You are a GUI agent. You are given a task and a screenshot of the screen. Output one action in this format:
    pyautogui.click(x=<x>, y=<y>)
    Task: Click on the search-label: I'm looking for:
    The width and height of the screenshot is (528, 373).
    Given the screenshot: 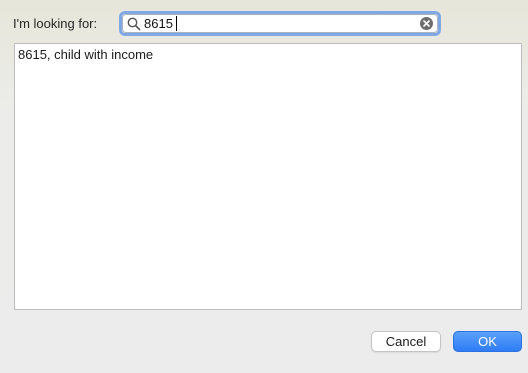 What is the action you would take?
    pyautogui.click(x=55, y=23)
    